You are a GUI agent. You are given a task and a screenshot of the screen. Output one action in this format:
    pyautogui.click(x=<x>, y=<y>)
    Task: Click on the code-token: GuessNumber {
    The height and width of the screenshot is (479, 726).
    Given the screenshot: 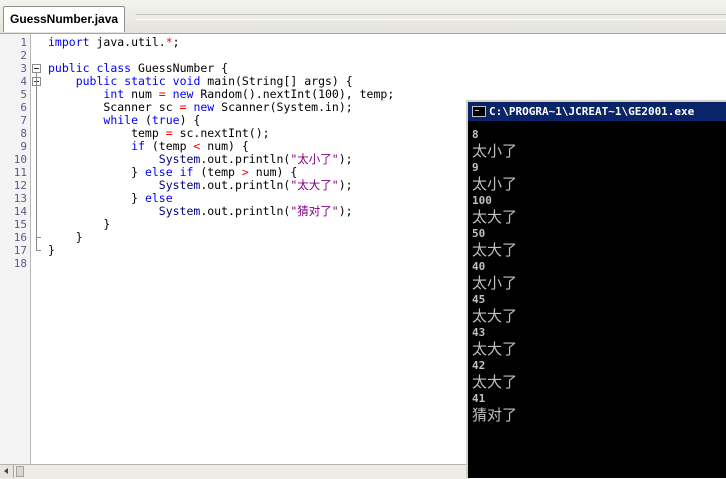 What is the action you would take?
    pyautogui.click(x=180, y=68)
    